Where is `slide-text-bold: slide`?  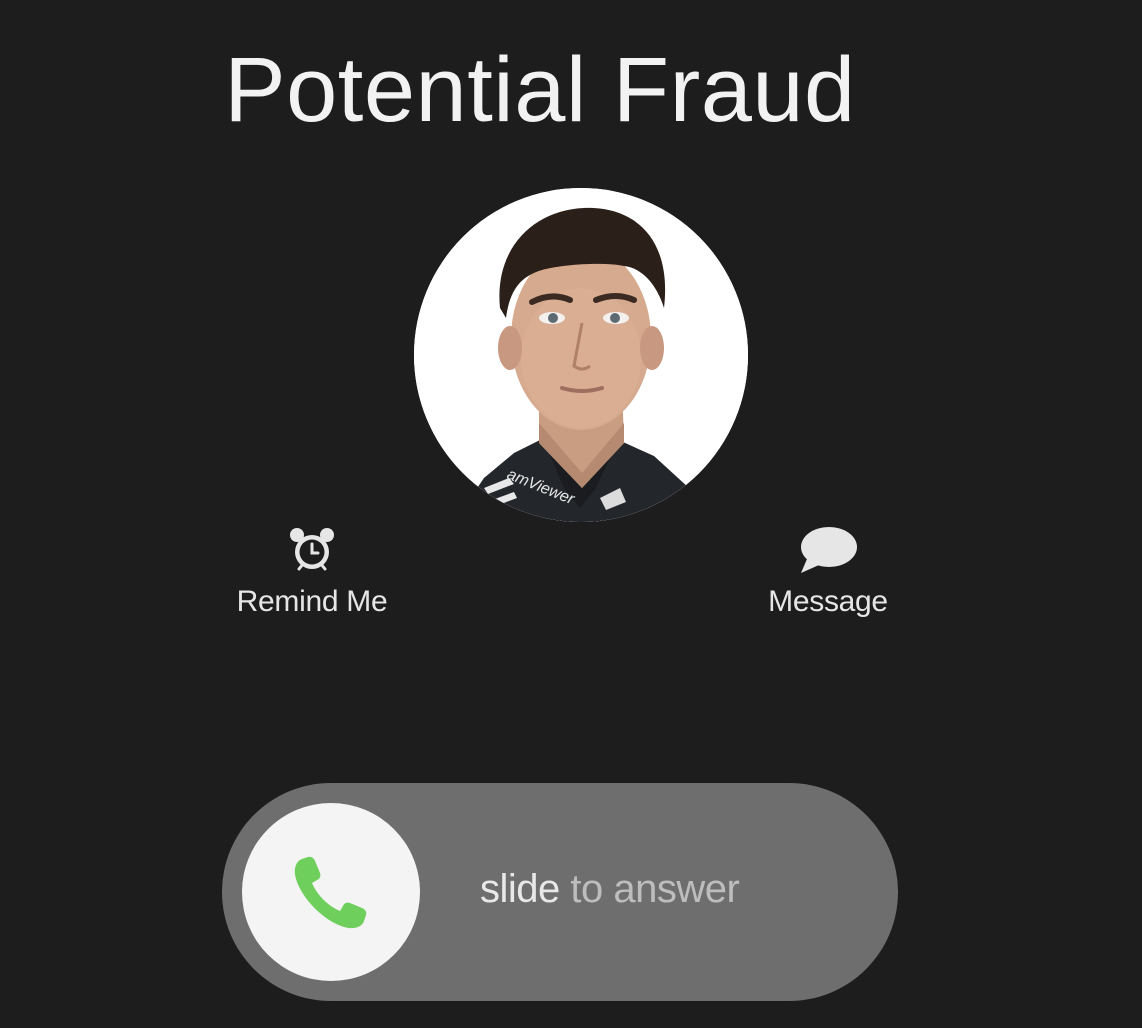 slide-text-bold: slide is located at coordinates (520, 889).